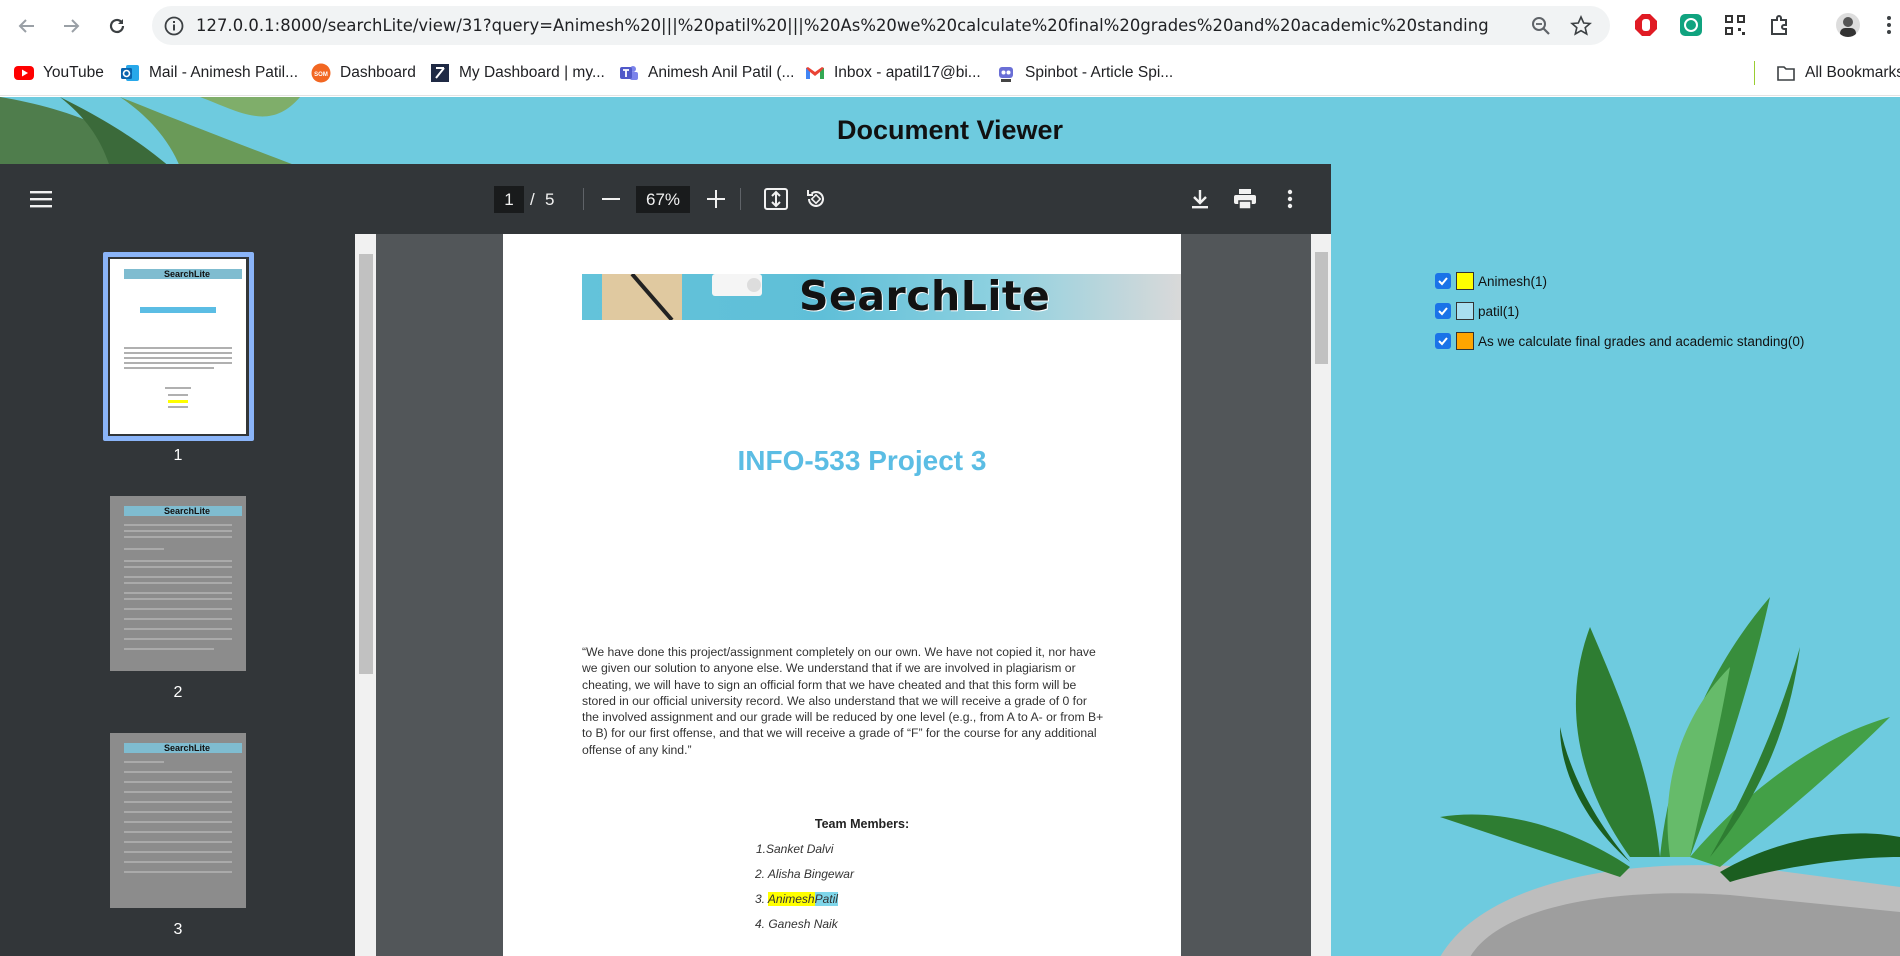  Describe the element at coordinates (1499, 311) in the screenshot. I see `legend-label: patil(1)` at that location.